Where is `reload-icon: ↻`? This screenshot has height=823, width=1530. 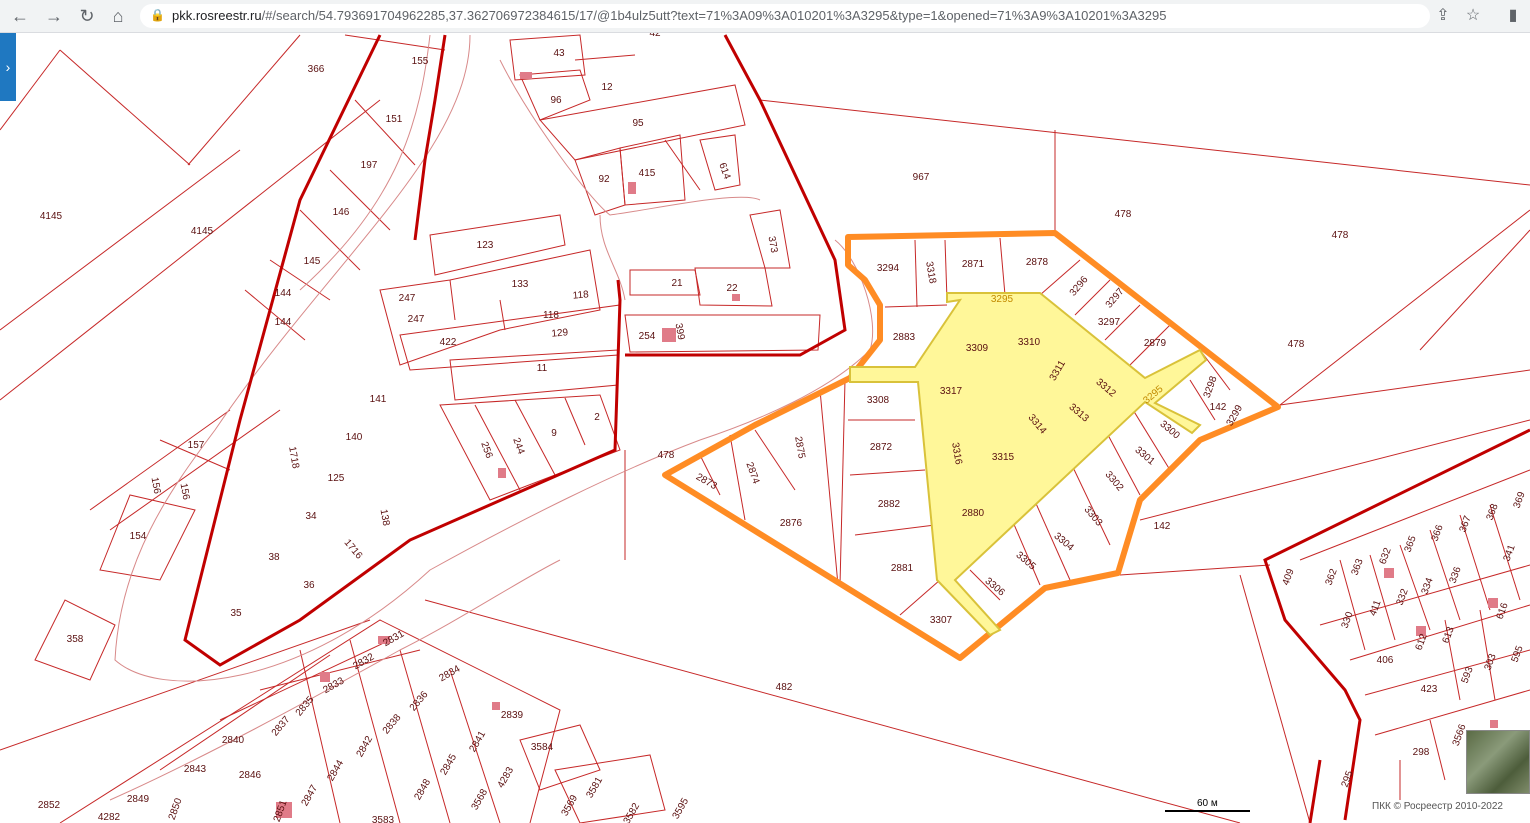 reload-icon: ↻ is located at coordinates (87, 16).